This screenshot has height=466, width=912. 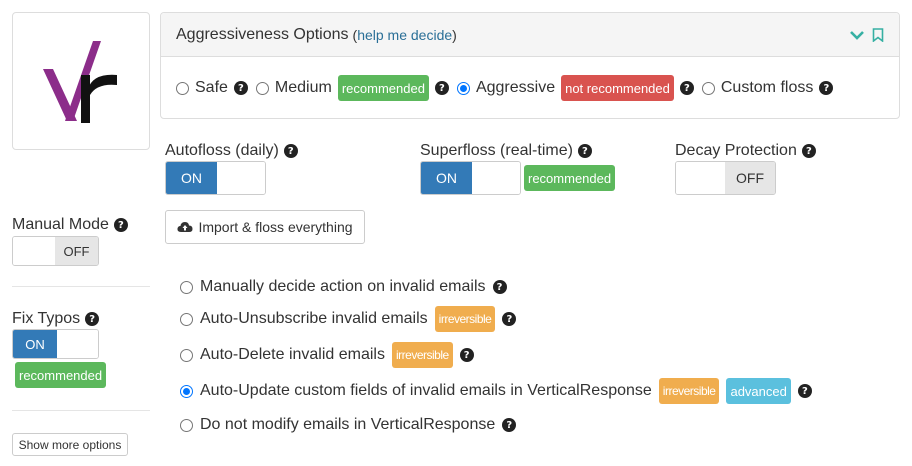 What do you see at coordinates (186, 319) in the screenshot?
I see `radio-auto-unsubscribe` at bounding box center [186, 319].